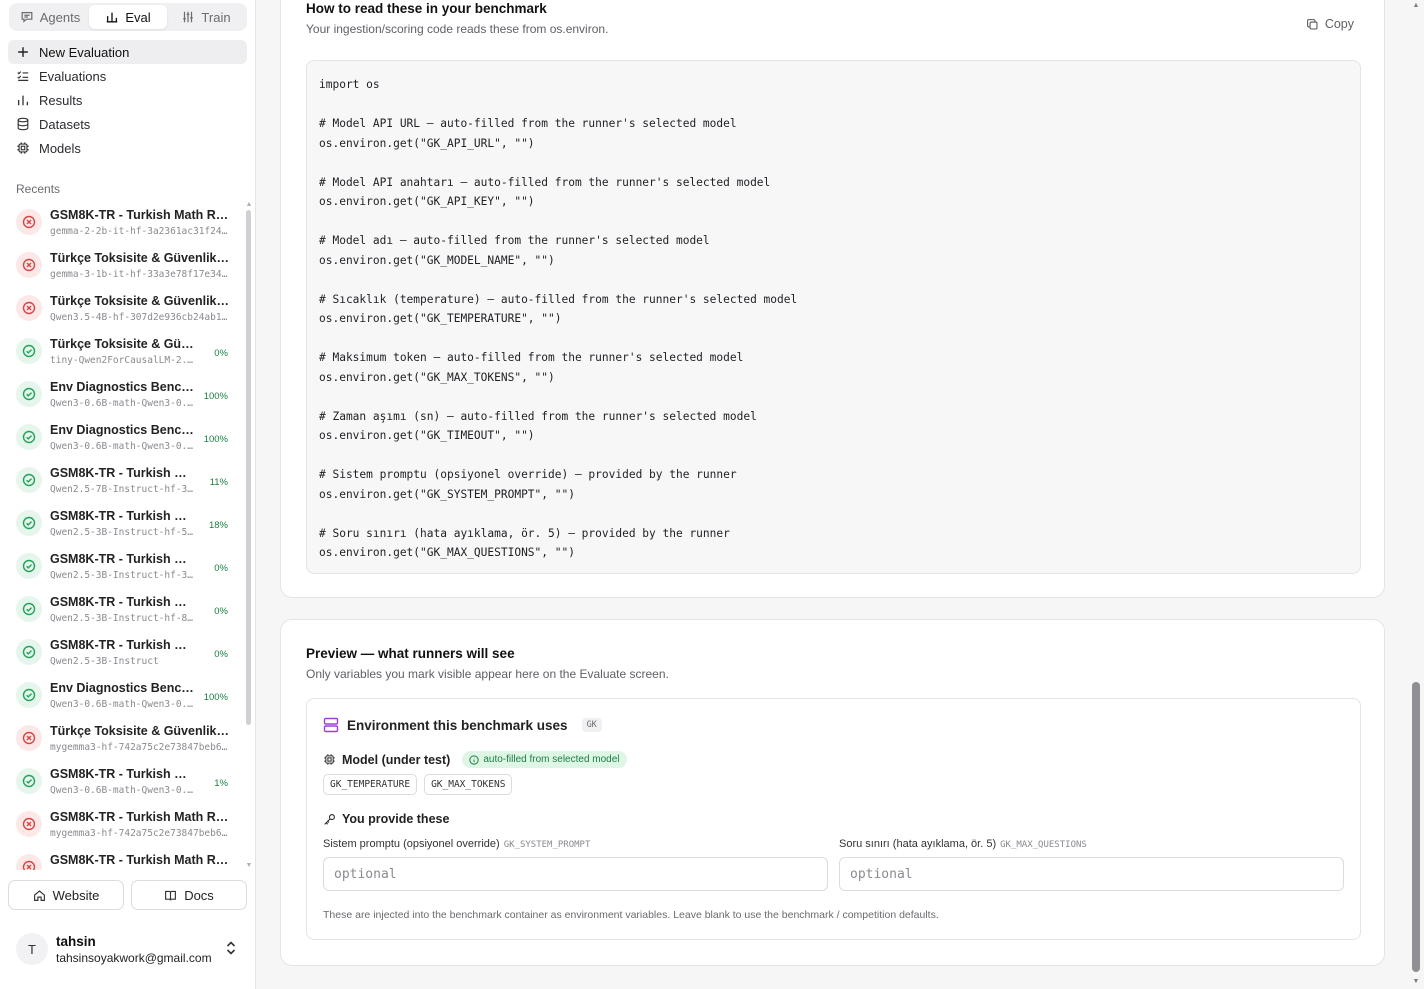 The height and width of the screenshot is (989, 1424). Describe the element at coordinates (575, 874) in the screenshot. I see `system-prompt-input: optional` at that location.